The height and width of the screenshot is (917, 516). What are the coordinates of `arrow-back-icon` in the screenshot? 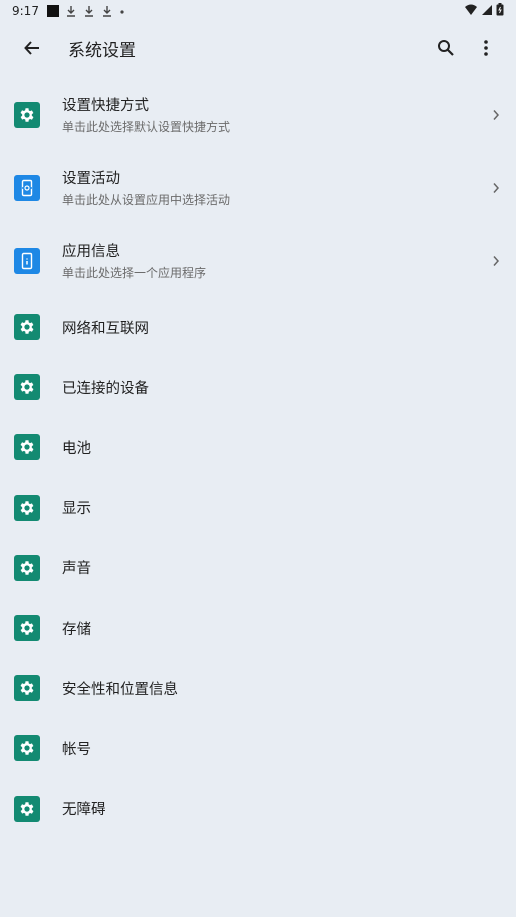 It's located at (31, 48).